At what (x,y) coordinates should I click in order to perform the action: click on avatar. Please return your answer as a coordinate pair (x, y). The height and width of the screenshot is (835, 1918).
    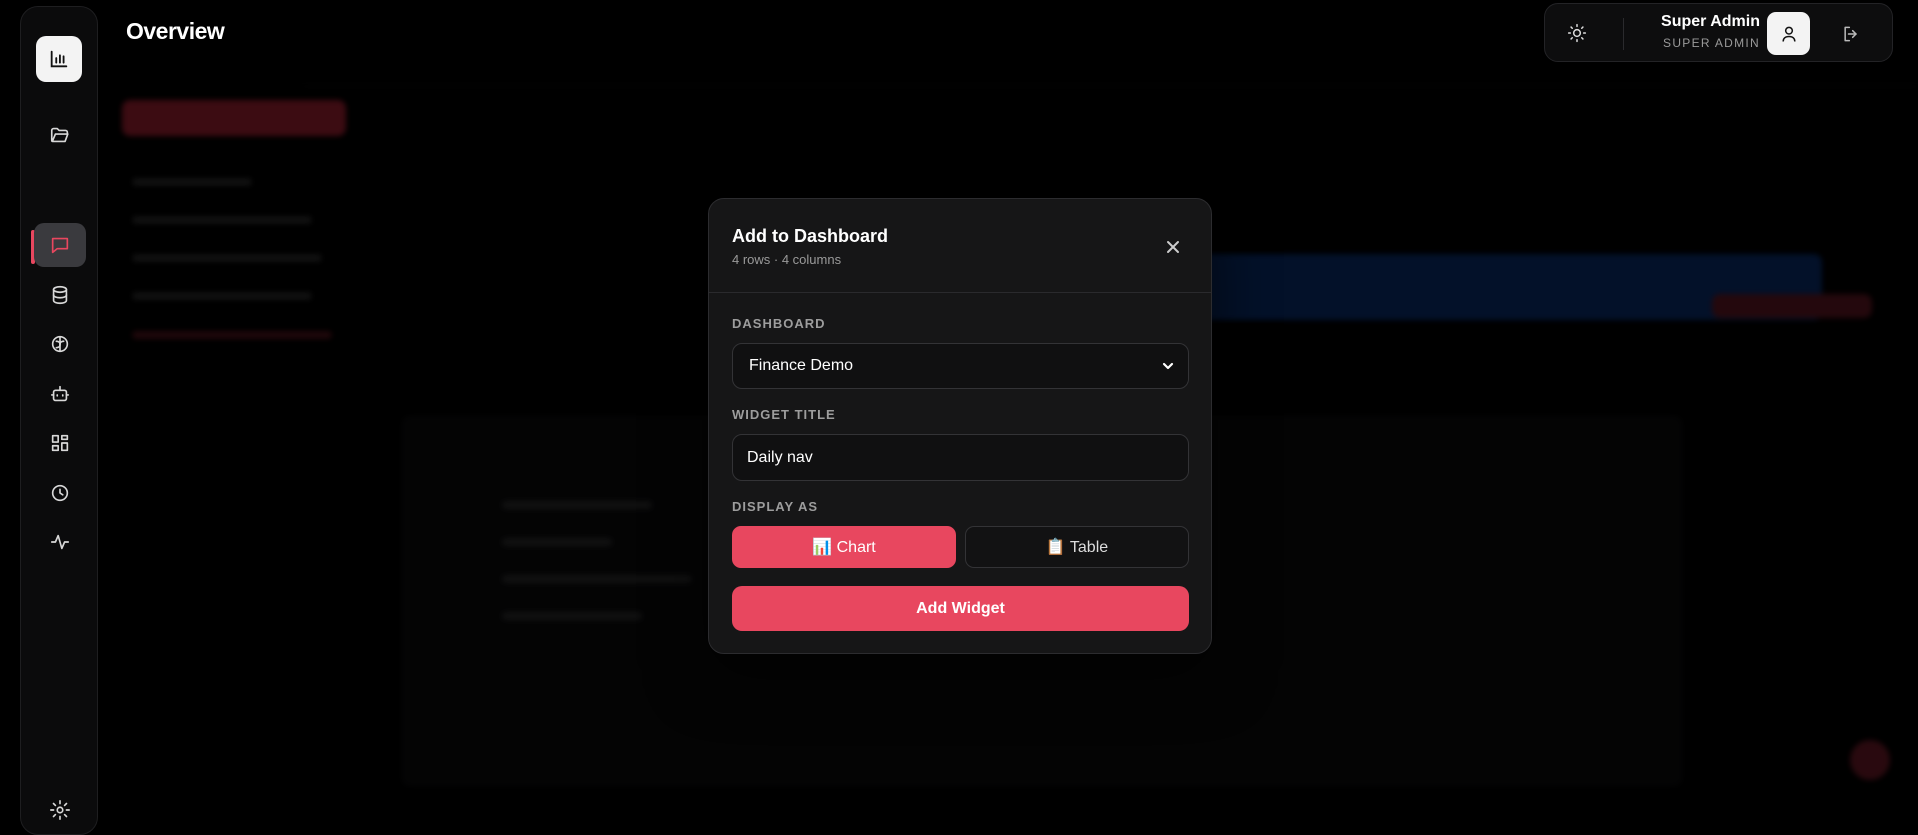
    Looking at the image, I should click on (1788, 33).